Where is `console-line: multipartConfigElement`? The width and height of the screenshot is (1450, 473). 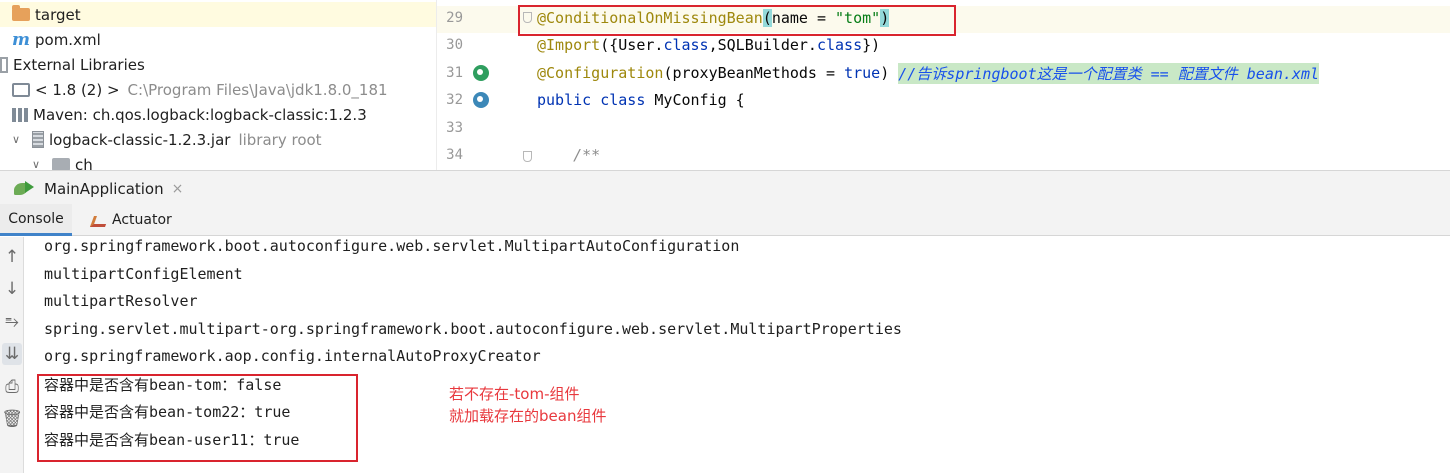
console-line: multipartConfigElement is located at coordinates (143, 274).